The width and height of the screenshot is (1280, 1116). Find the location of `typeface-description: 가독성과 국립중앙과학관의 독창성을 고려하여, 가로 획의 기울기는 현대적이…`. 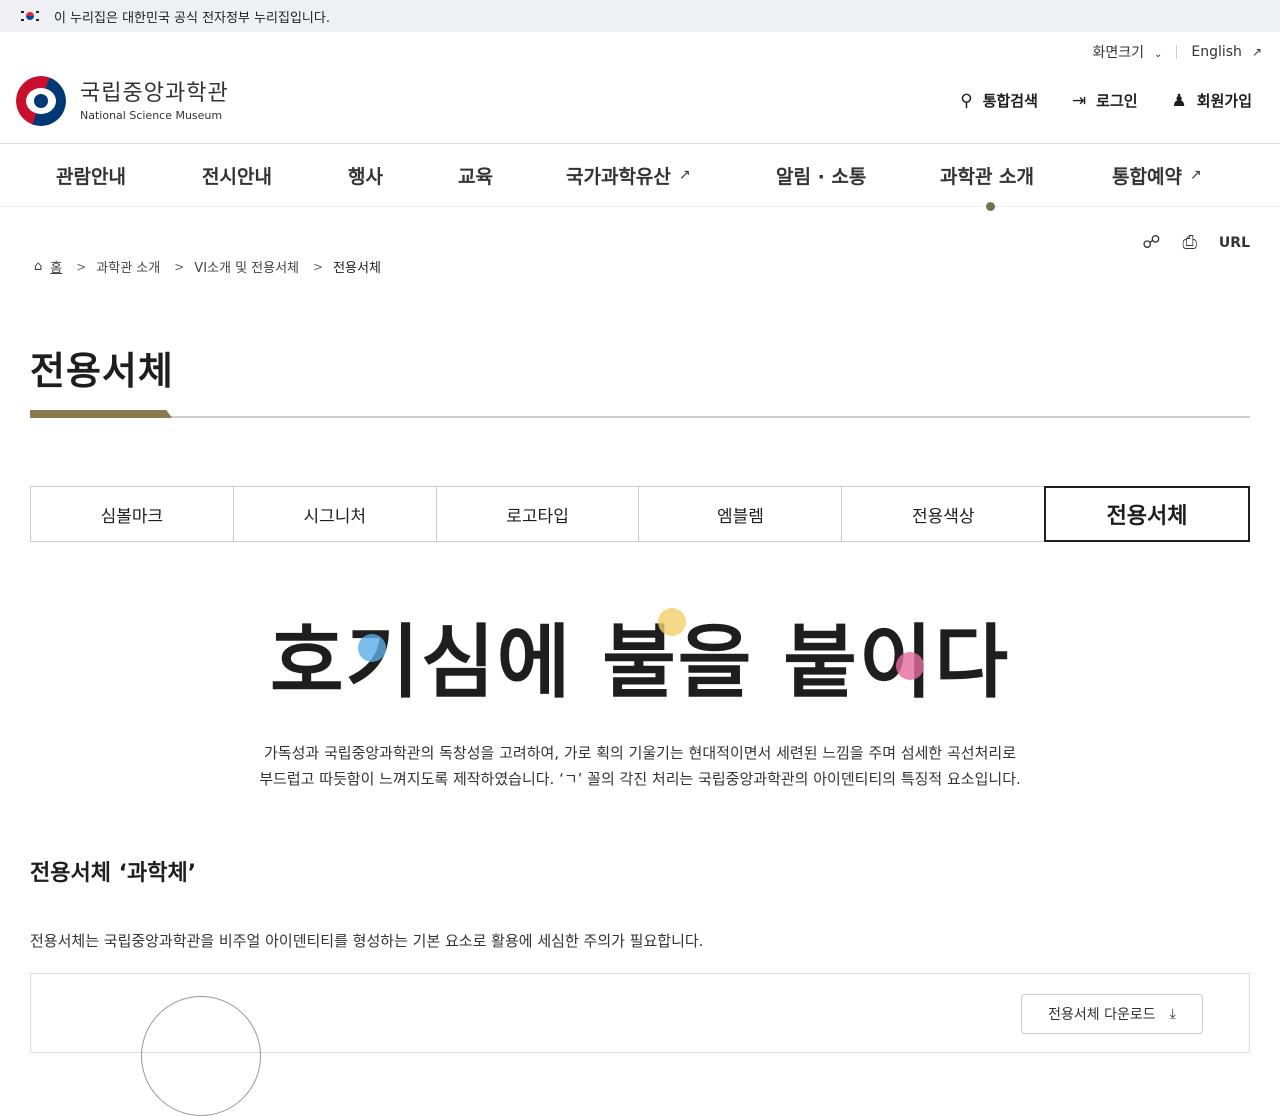

typeface-description: 가독성과 국립중앙과학관의 독창성을 고려하여, 가로 획의 기울기는 현대적이… is located at coordinates (640, 766).